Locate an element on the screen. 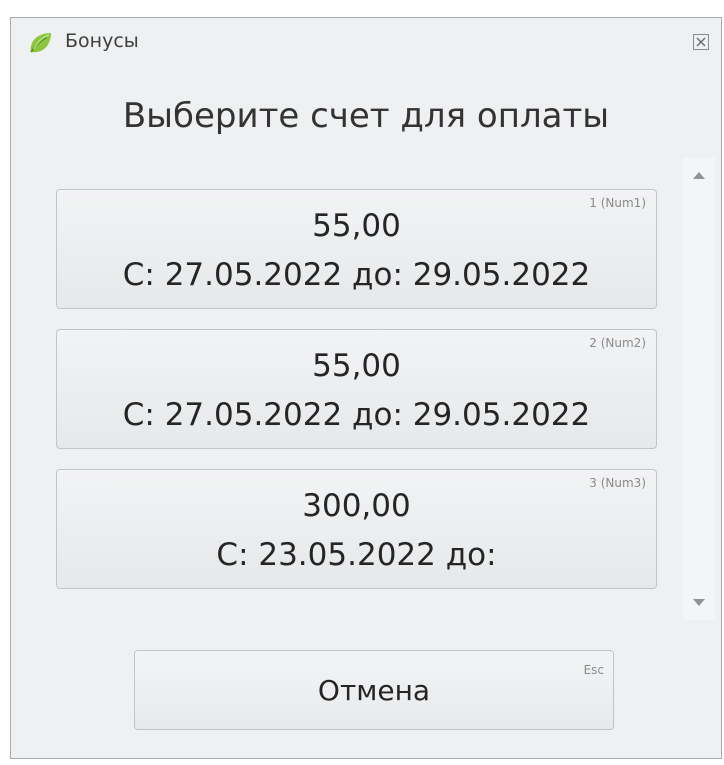 Image resolution: width=724 pixels, height=765 pixels. leaf-icon is located at coordinates (40, 43).